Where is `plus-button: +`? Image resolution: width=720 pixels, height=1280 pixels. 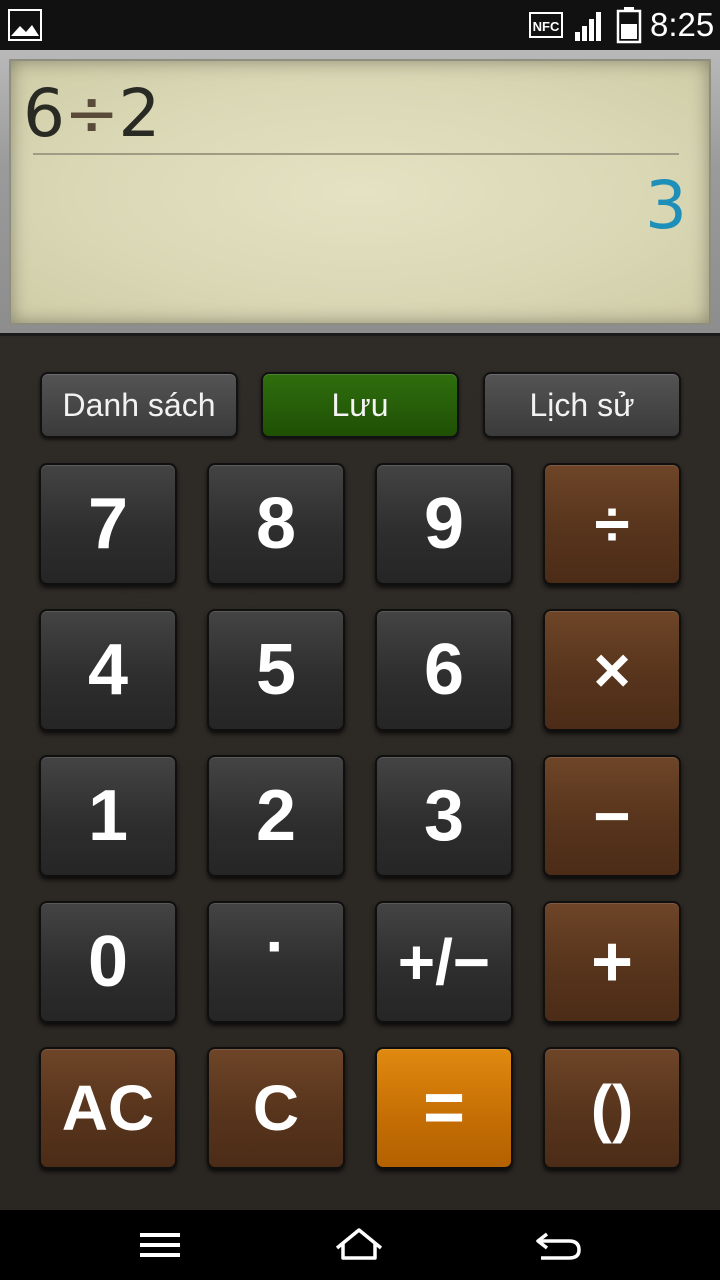 plus-button: + is located at coordinates (612, 962).